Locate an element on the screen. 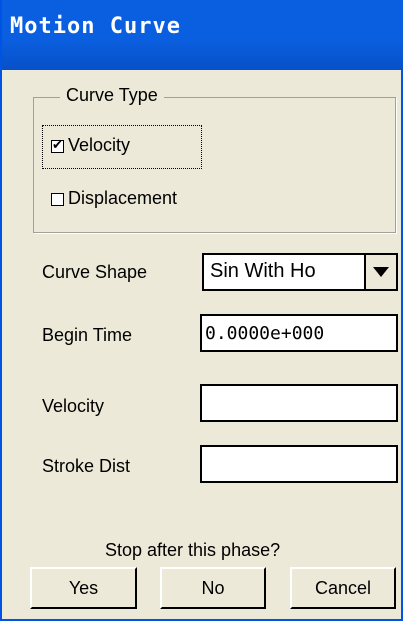  begin-time-value: 0.0000e+000 is located at coordinates (265, 333).